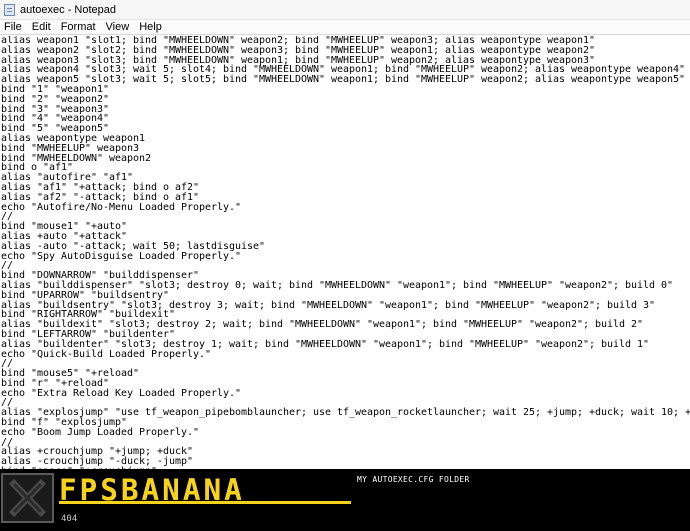 The height and width of the screenshot is (531, 690). Describe the element at coordinates (9, 9) in the screenshot. I see `notepad-icon` at that location.